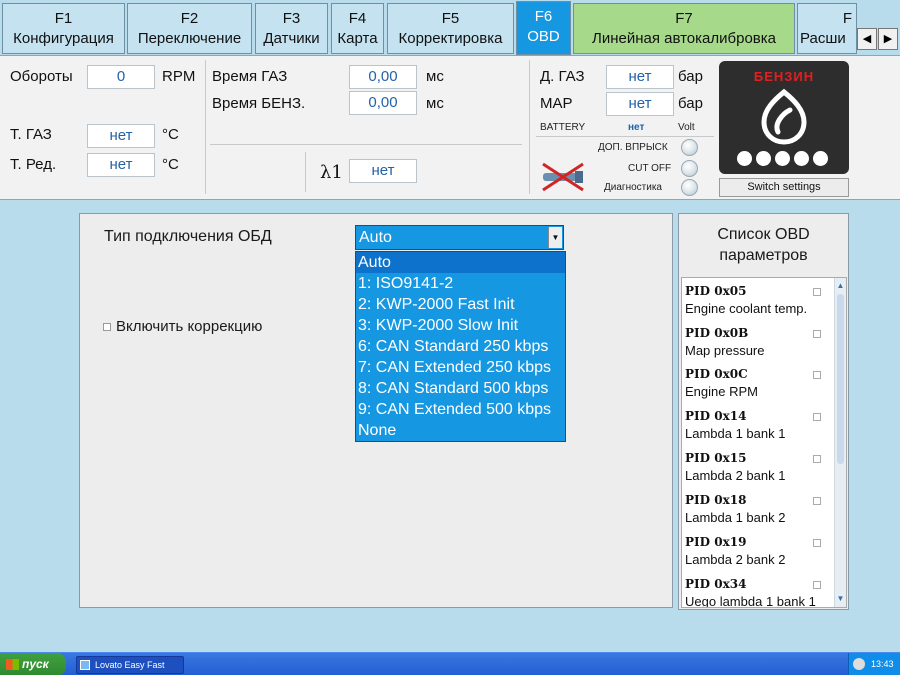  What do you see at coordinates (760, 383) in the screenshot?
I see `list-item: PID 0x0C Engine RPM` at bounding box center [760, 383].